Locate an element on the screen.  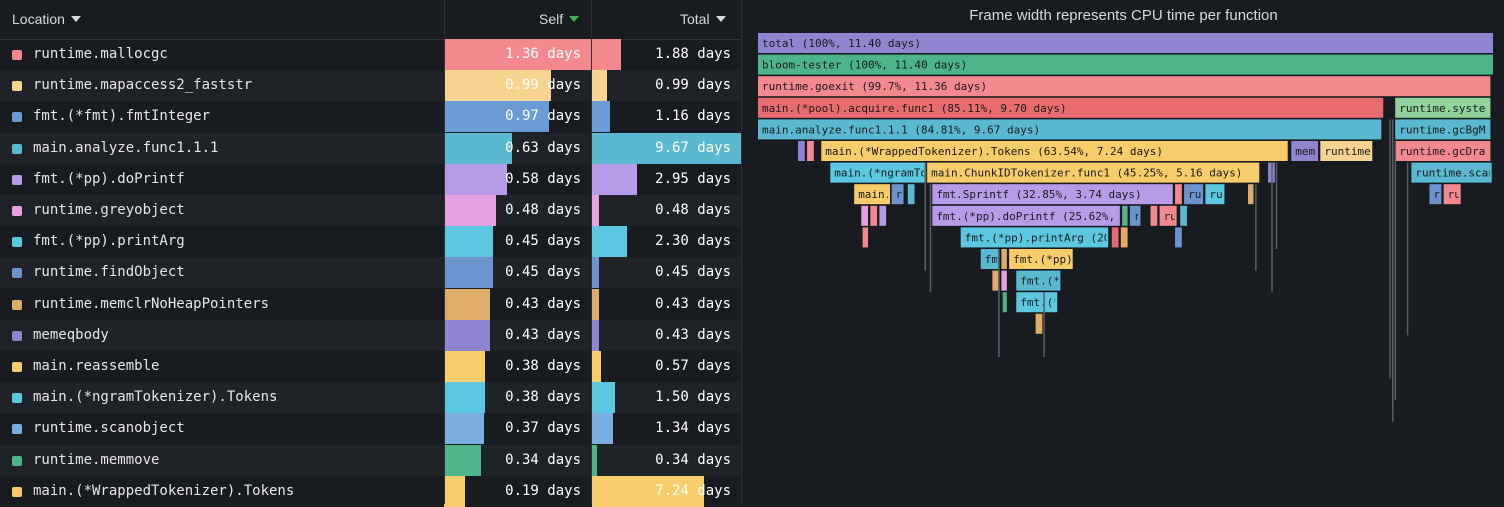
flame-frame: bloom-tester (100%, 11.40 days) is located at coordinates (1125, 64).